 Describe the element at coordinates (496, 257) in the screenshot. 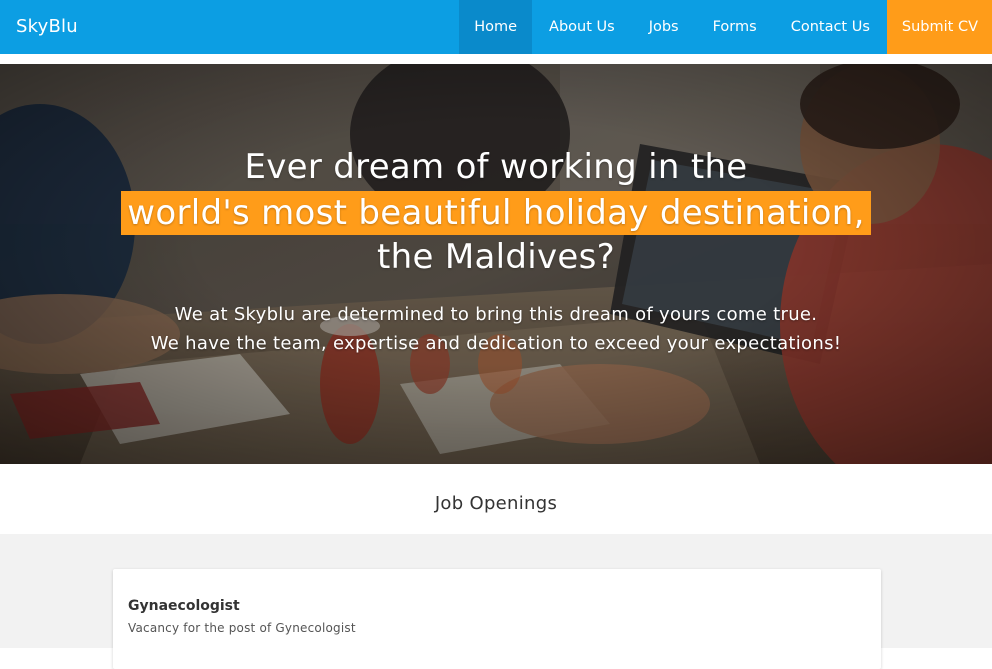

I see `hero-headline-line-3: the Maldives?` at that location.